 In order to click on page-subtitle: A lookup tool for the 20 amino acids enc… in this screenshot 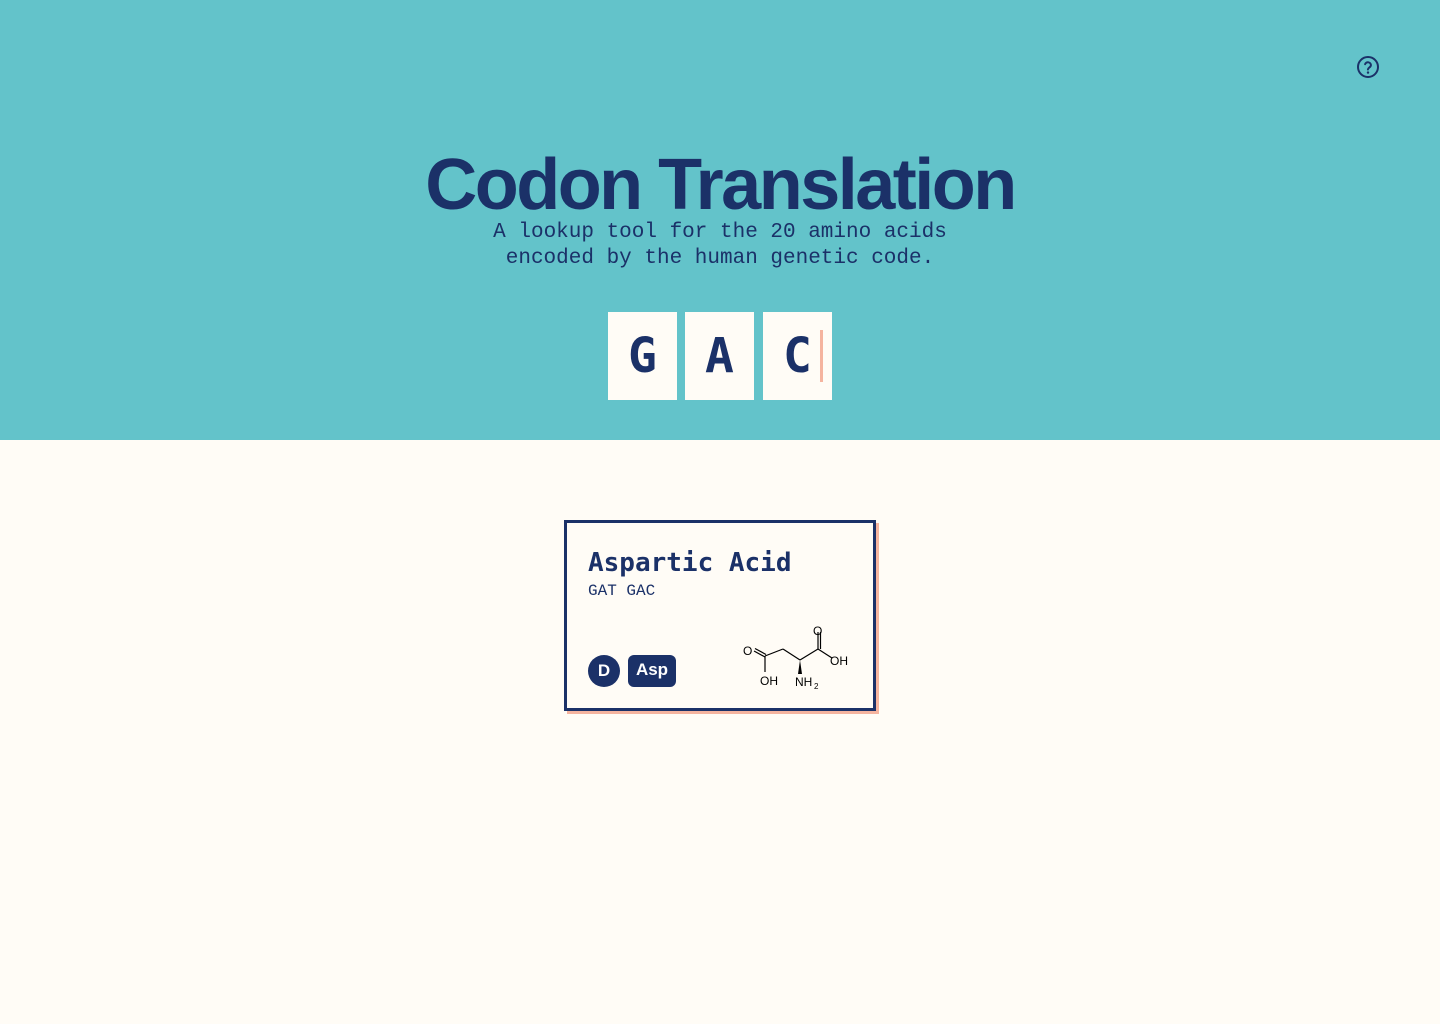, I will do `click(720, 246)`.